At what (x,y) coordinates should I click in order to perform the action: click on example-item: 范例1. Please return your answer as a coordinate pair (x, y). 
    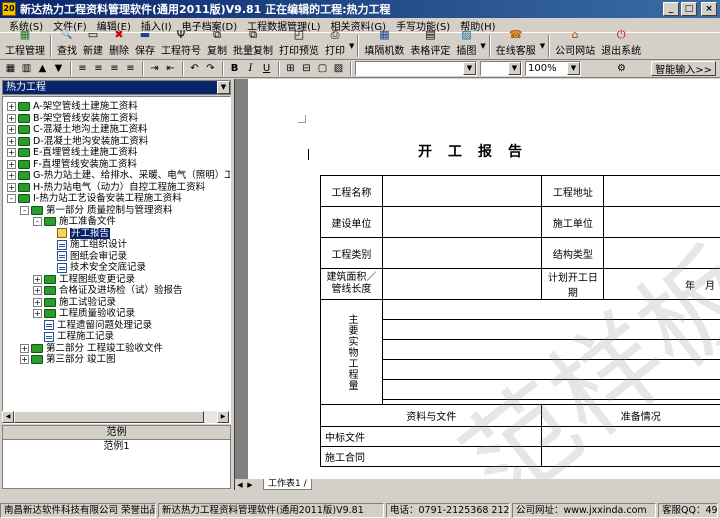
    Looking at the image, I should click on (116, 446).